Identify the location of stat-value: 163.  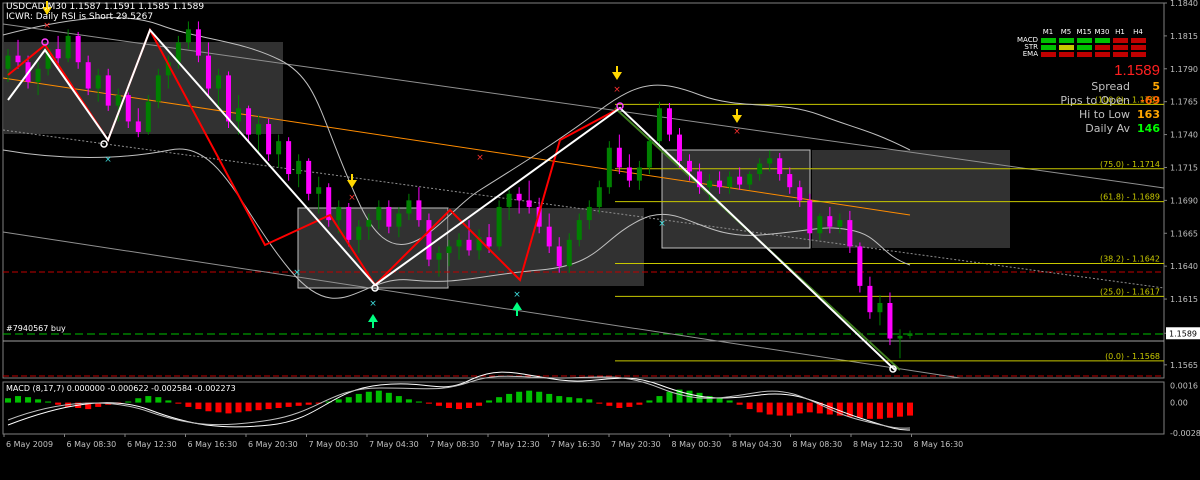
(1148, 114).